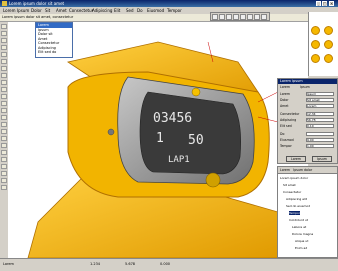 This screenshot has width=338, height=271. Describe the element at coordinates (4, 124) in the screenshot. I see `move-tool-icon` at that location.